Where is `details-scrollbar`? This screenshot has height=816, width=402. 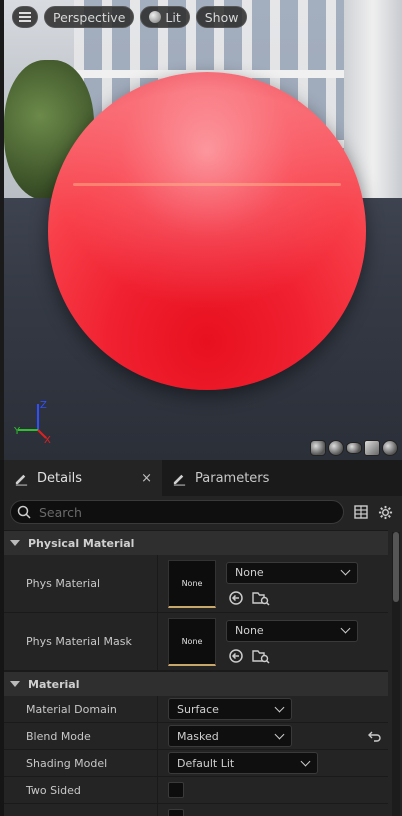
details-scrollbar is located at coordinates (396, 674).